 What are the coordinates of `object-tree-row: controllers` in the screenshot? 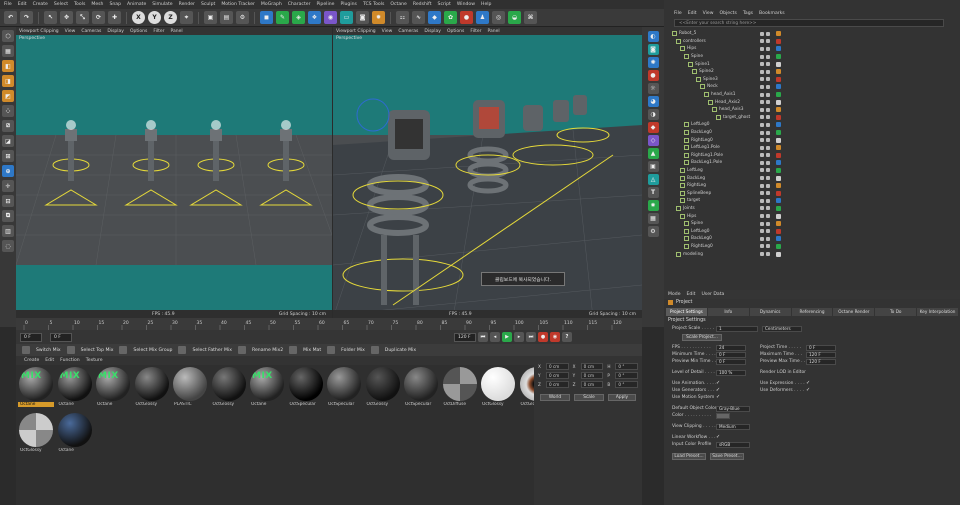 It's located at (814, 42).